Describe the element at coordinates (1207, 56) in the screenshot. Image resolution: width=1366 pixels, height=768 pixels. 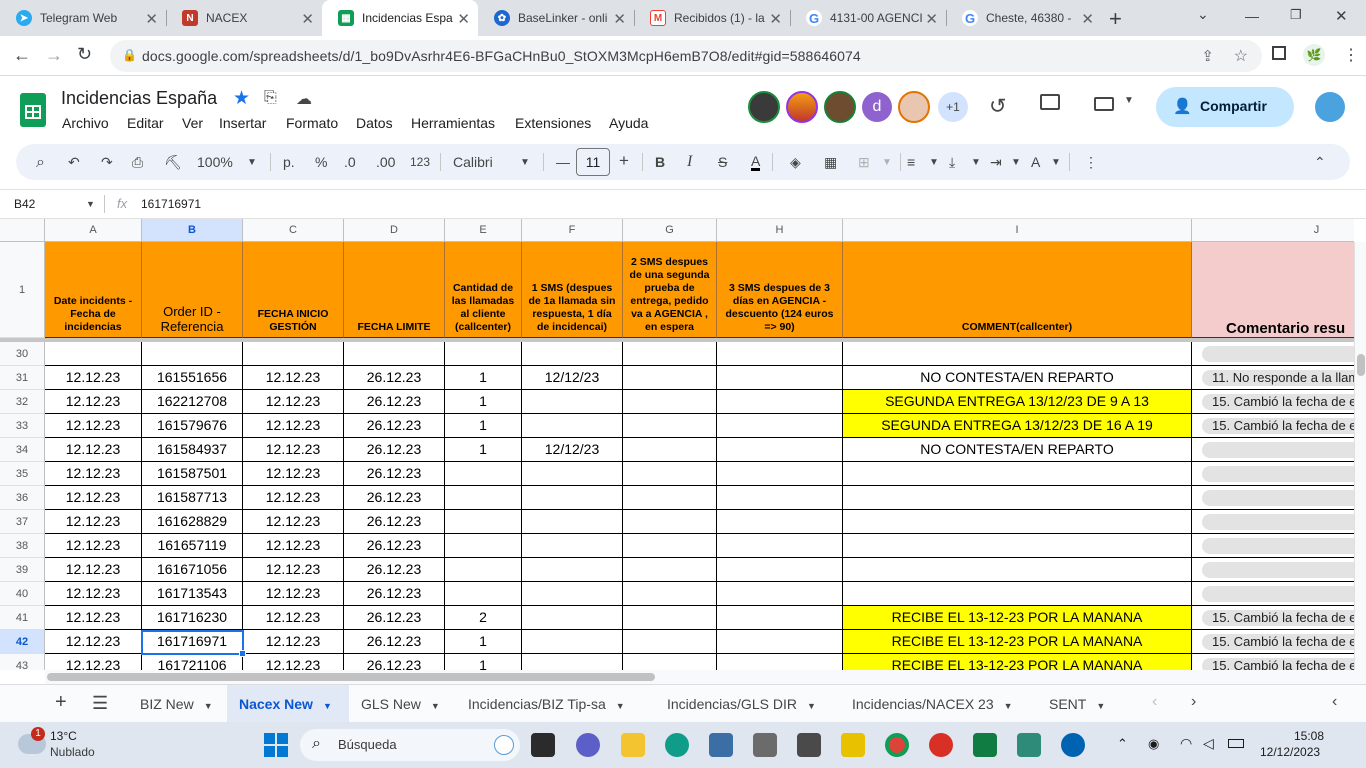
I see `share-page-icon: ⇪` at that location.